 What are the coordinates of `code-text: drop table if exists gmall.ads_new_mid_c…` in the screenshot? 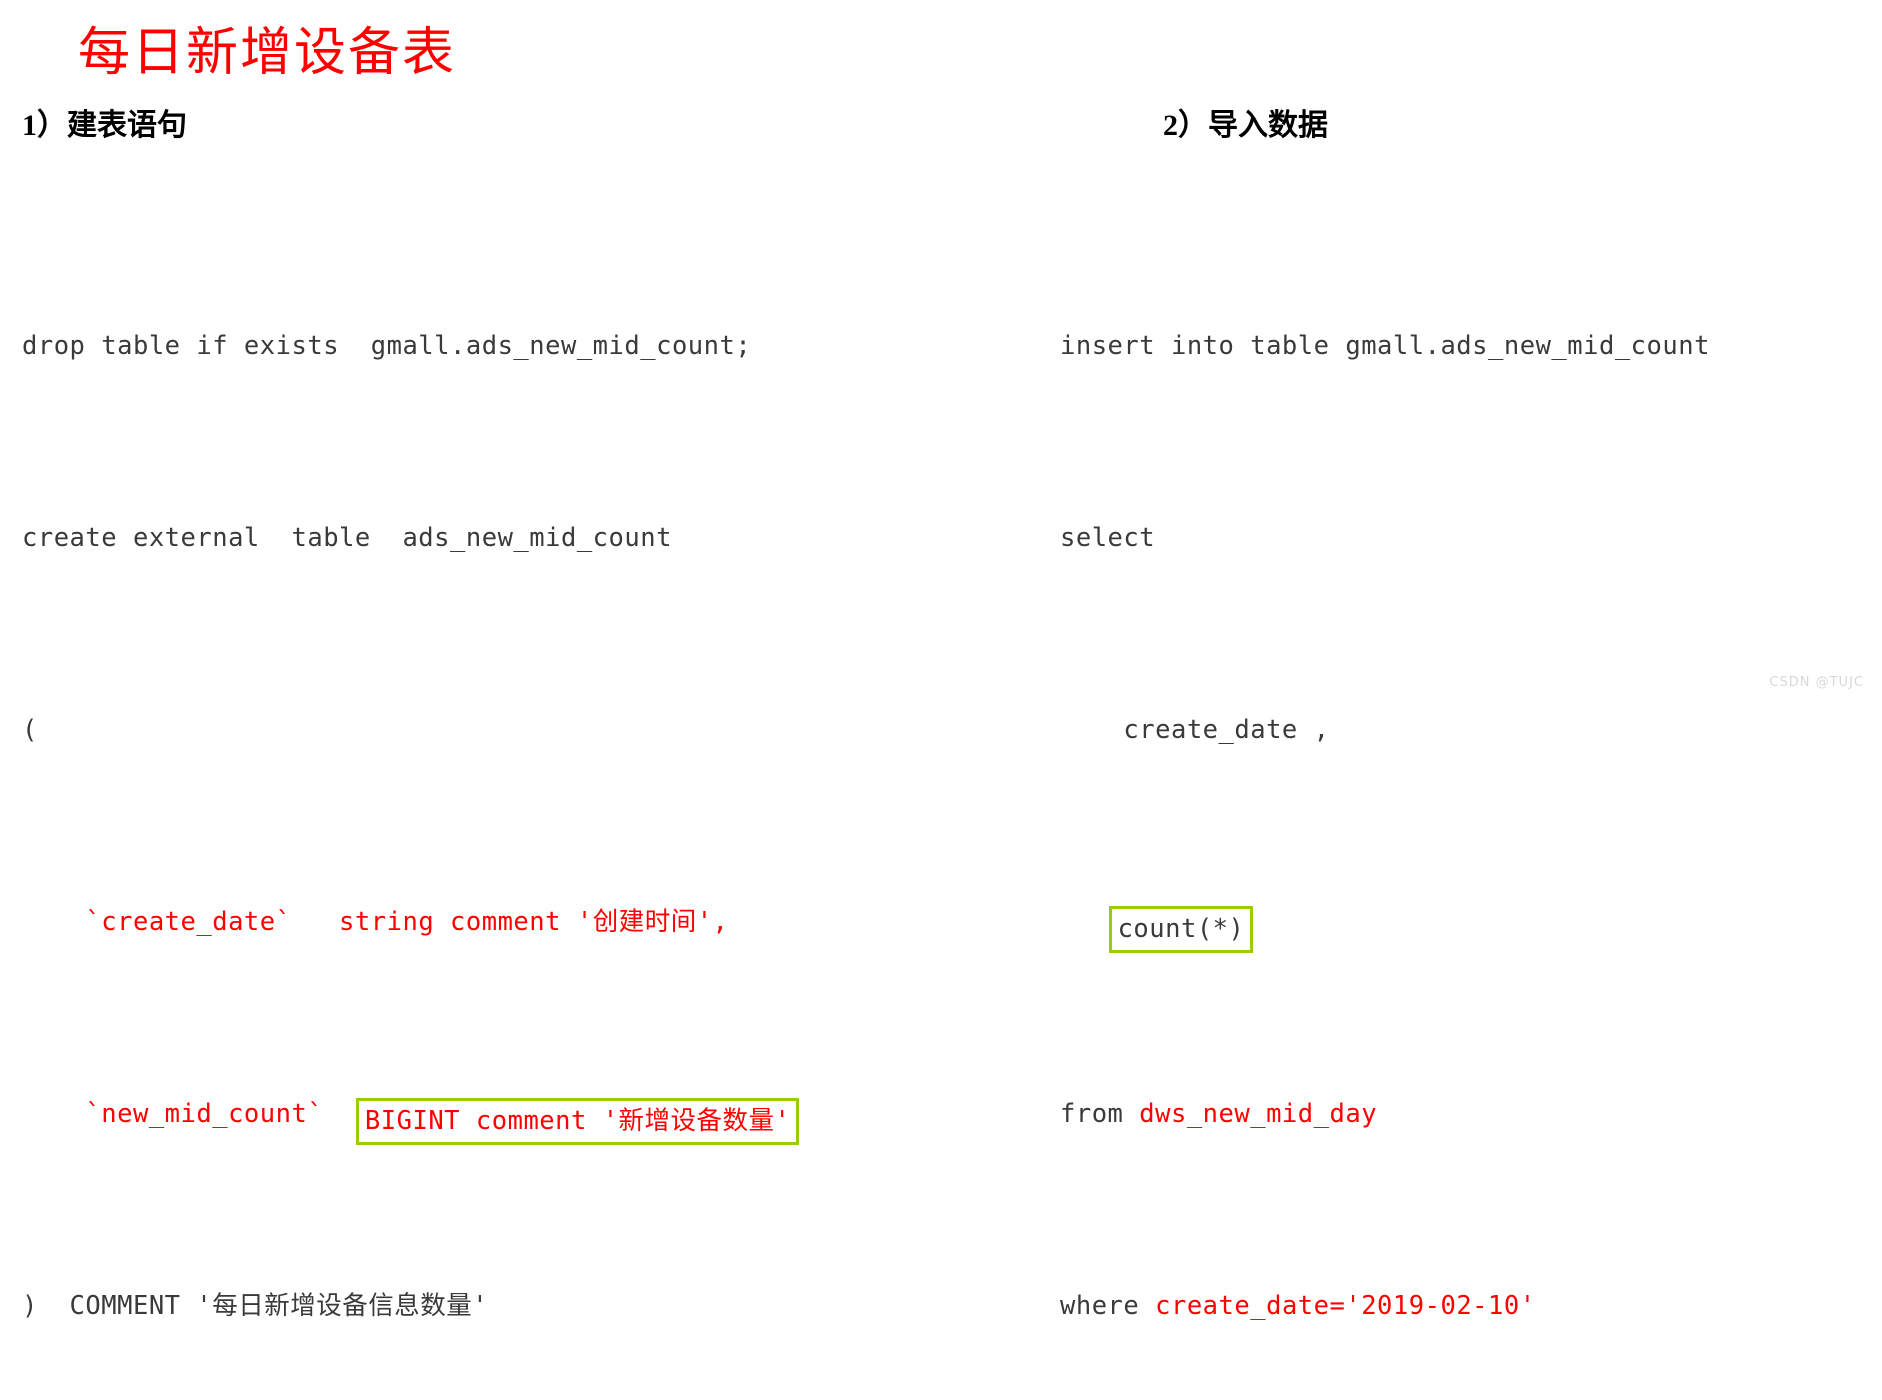 It's located at (387, 346).